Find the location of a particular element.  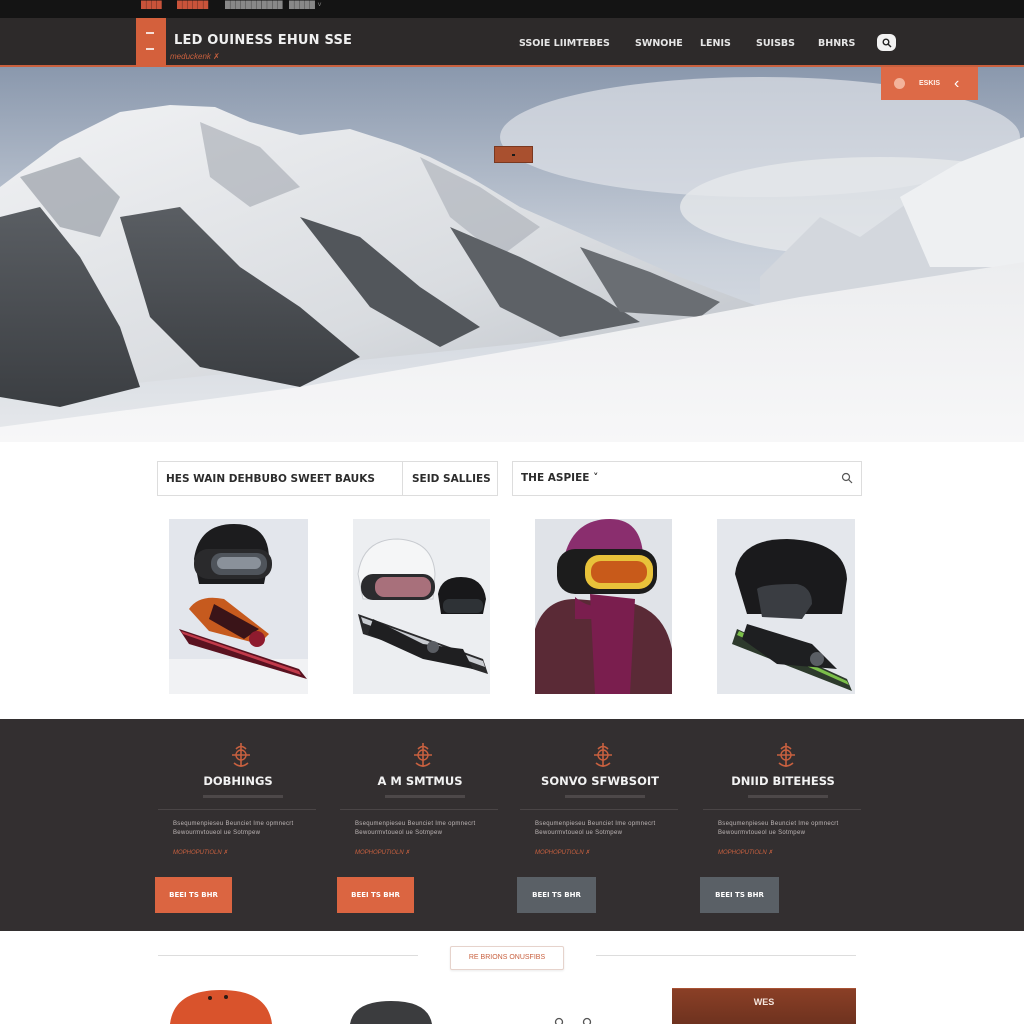

feature-title: SONVO SFWBSOIT is located at coordinates (600, 781).